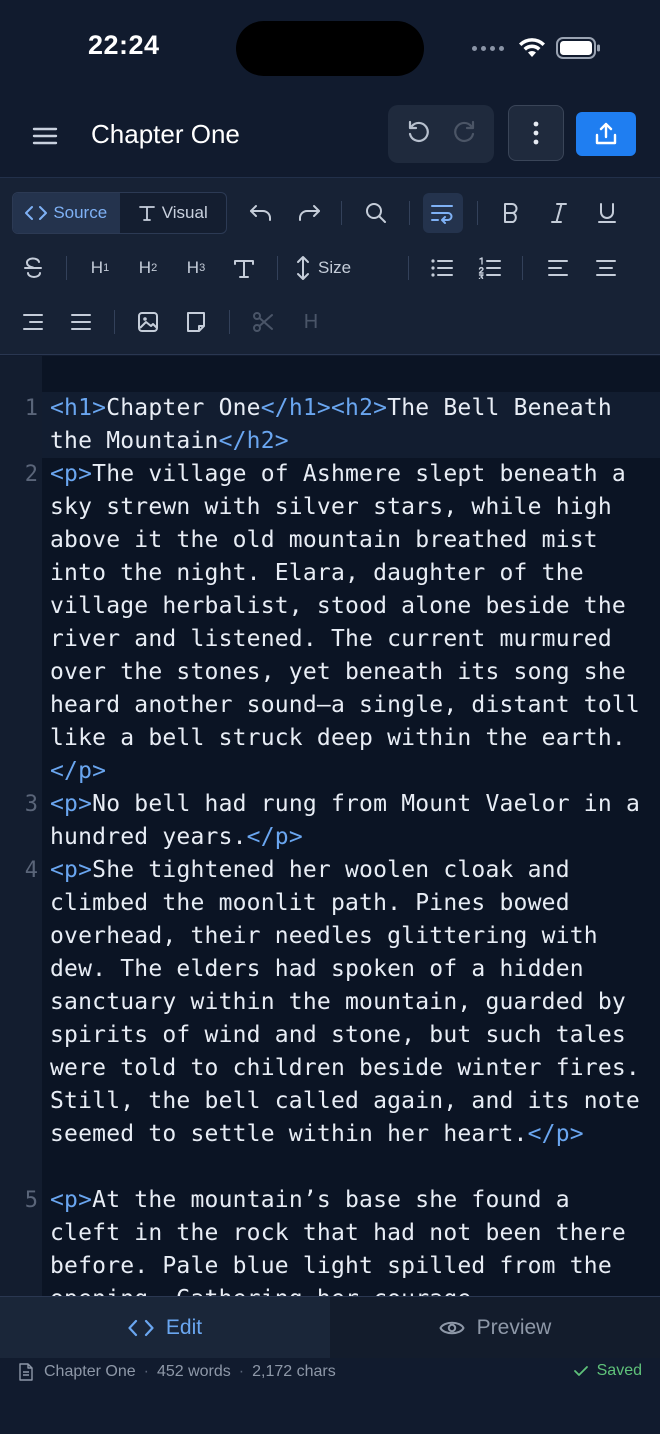  I want to click on insert-note-button, so click(196, 322).